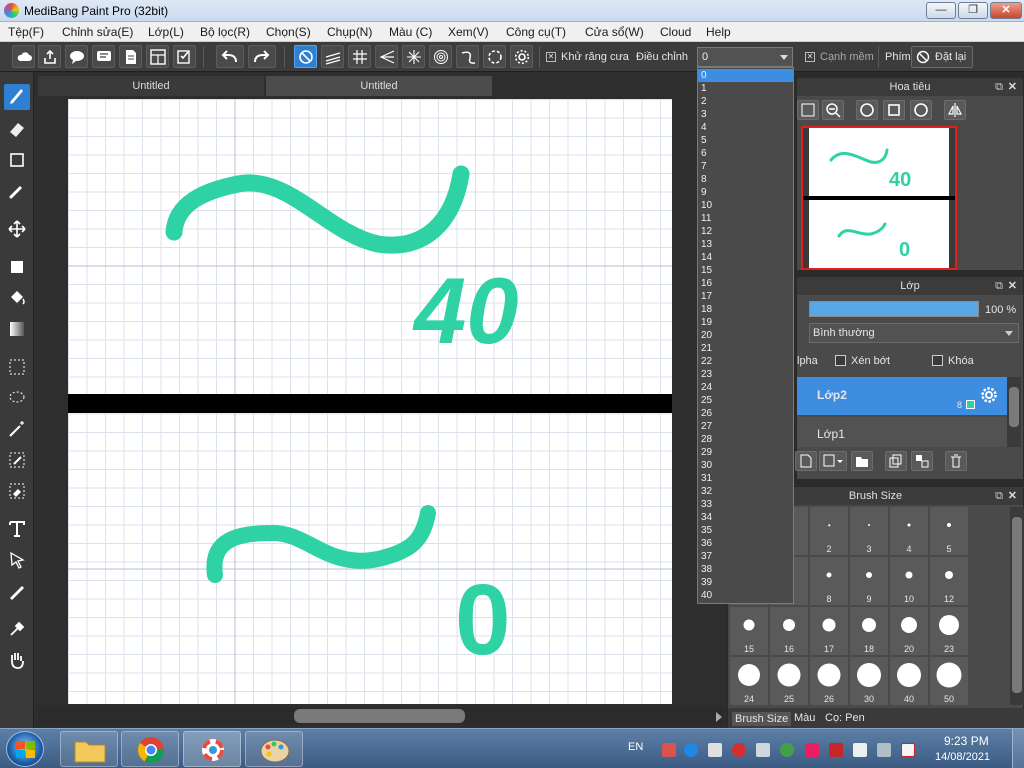 The width and height of the screenshot is (1024, 768). Describe the element at coordinates (763, 750) in the screenshot. I see `volume-icon` at that location.